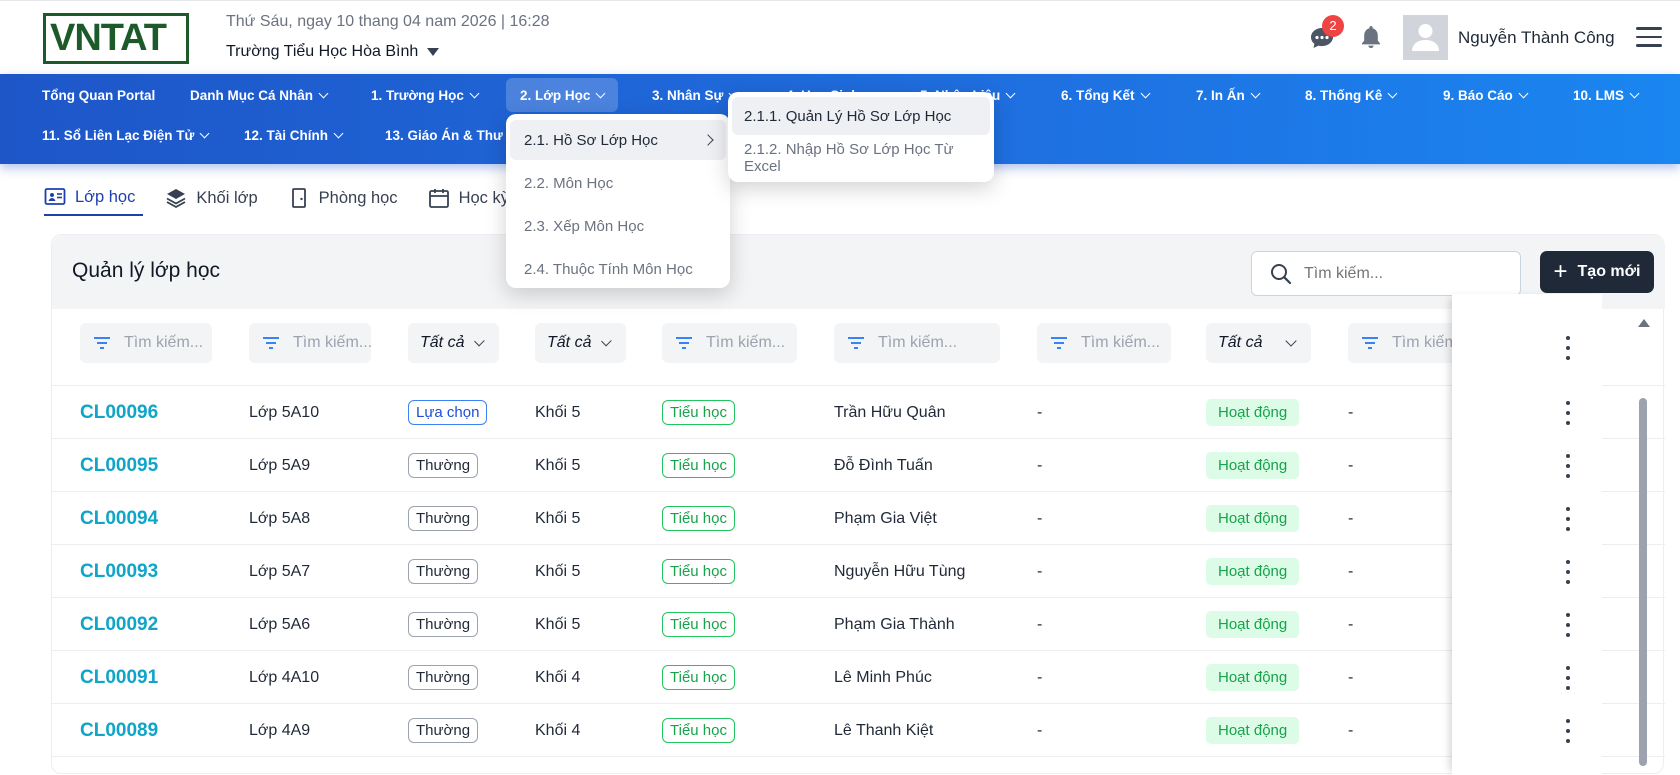 This screenshot has width=1680, height=775. I want to click on nav-item-statistics: 8. Thống Kê, so click(1351, 95).